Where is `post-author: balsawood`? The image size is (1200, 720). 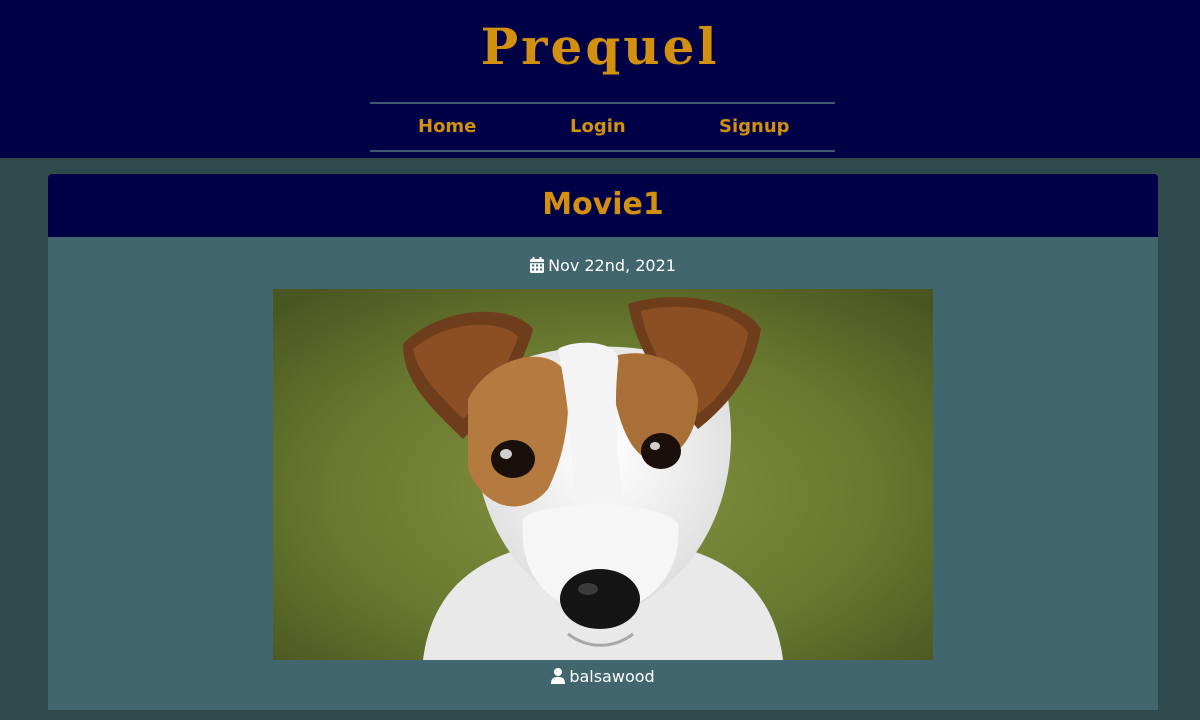 post-author: balsawood is located at coordinates (611, 676).